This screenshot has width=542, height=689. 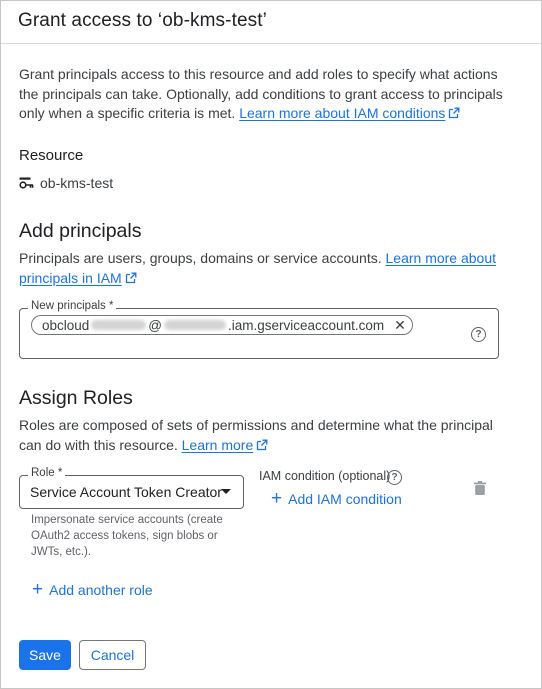 What do you see at coordinates (101, 589) in the screenshot?
I see `add-another-role-label: Add another role` at bounding box center [101, 589].